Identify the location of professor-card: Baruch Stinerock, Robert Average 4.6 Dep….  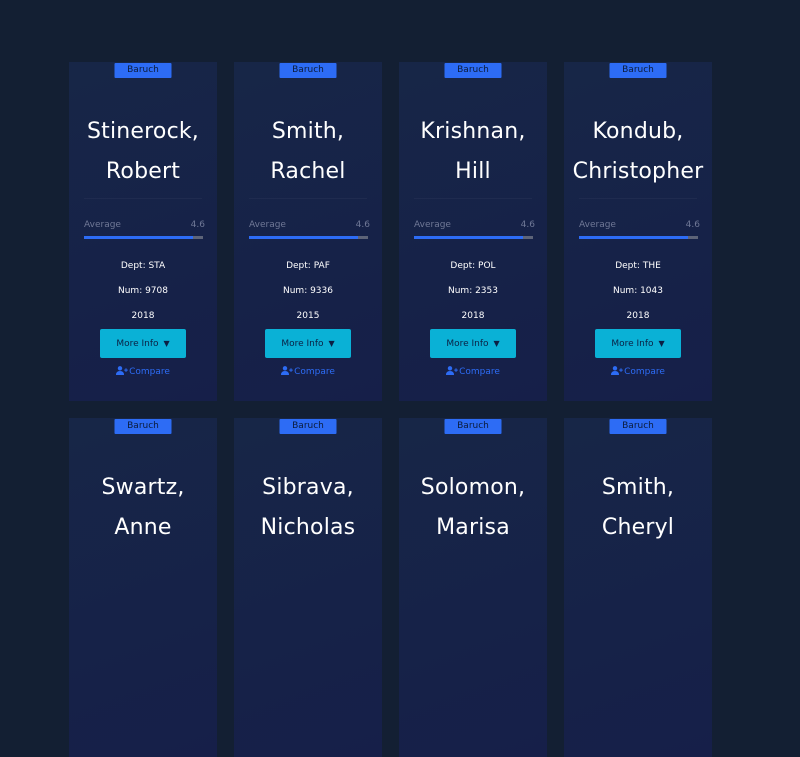
(143, 231).